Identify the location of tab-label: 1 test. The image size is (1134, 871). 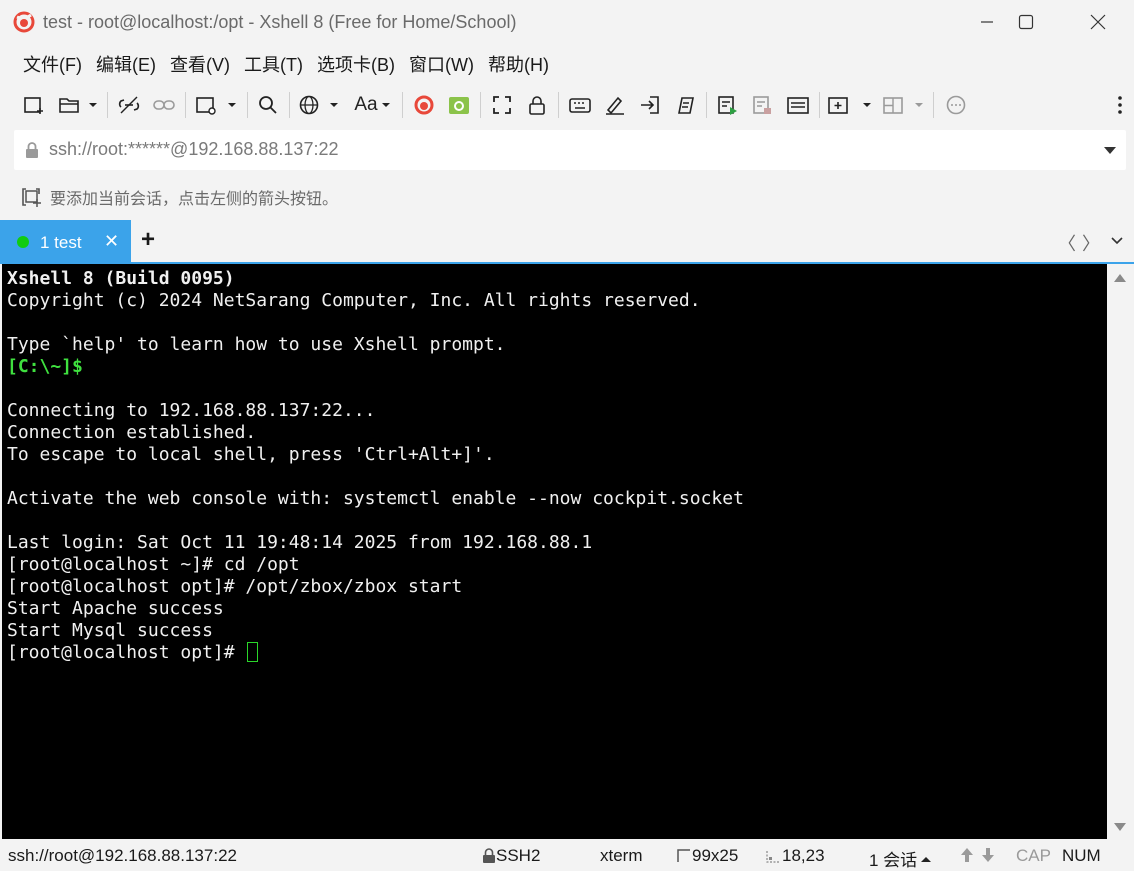
(61, 242).